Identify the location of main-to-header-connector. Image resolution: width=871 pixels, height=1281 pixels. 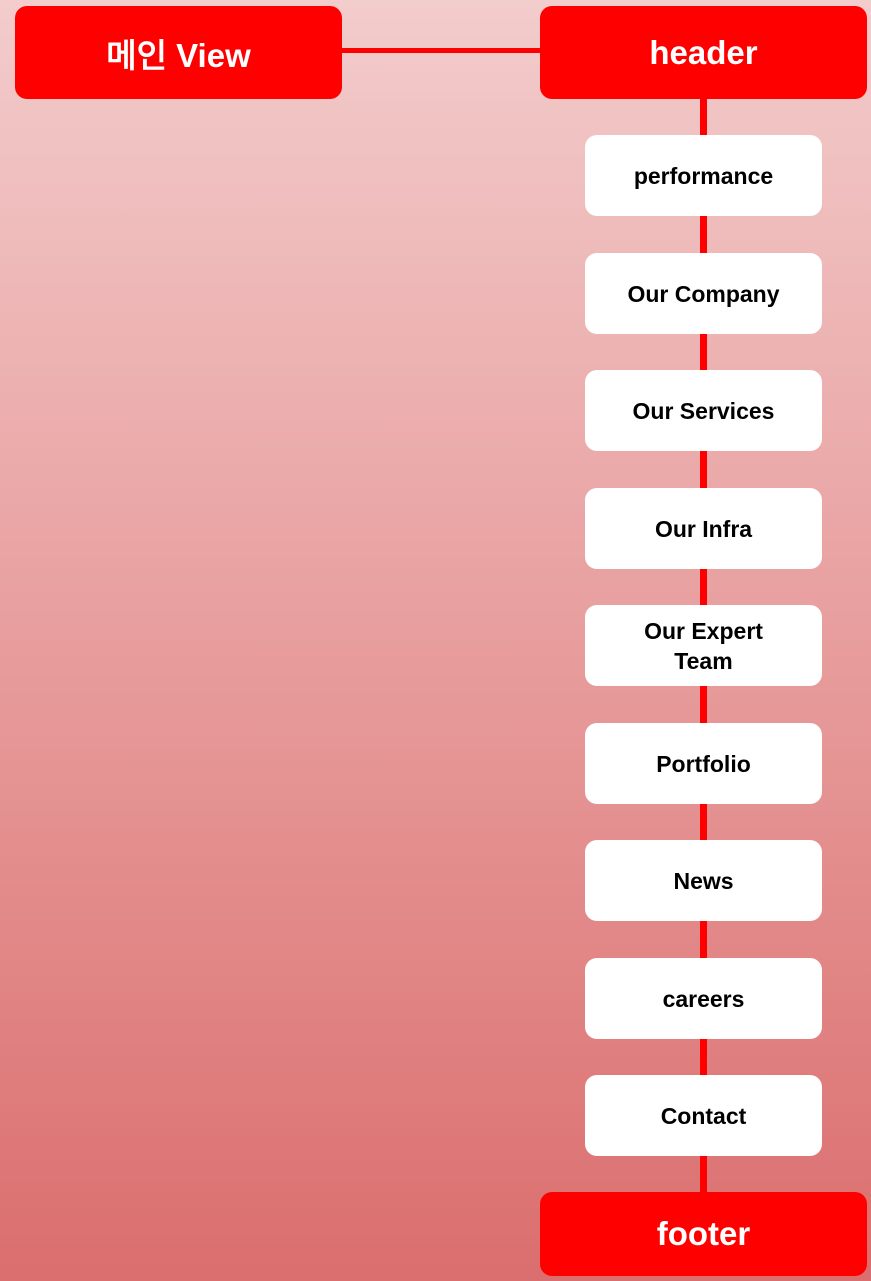
(441, 50).